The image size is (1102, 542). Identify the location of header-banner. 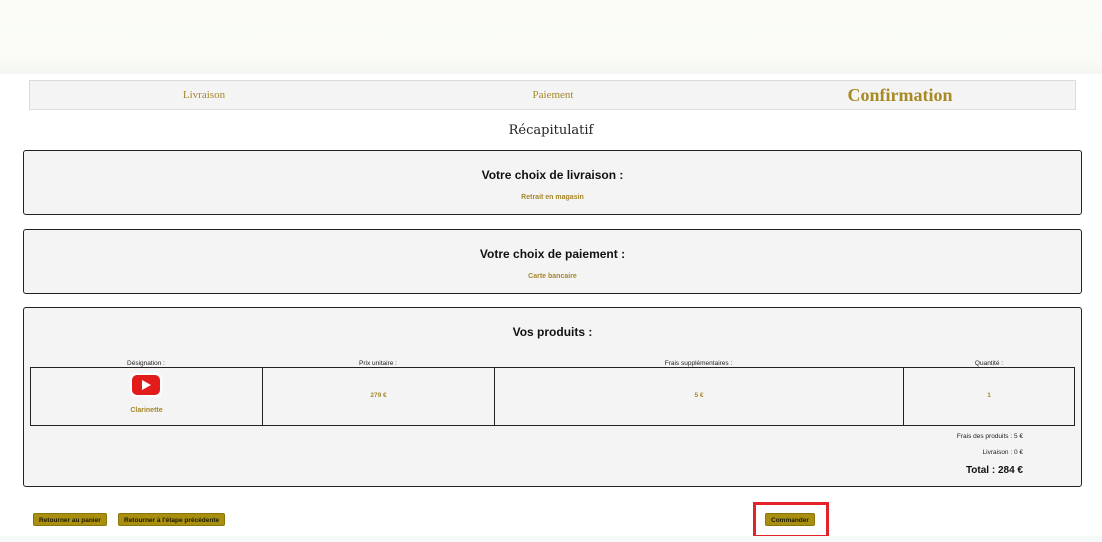
(551, 37).